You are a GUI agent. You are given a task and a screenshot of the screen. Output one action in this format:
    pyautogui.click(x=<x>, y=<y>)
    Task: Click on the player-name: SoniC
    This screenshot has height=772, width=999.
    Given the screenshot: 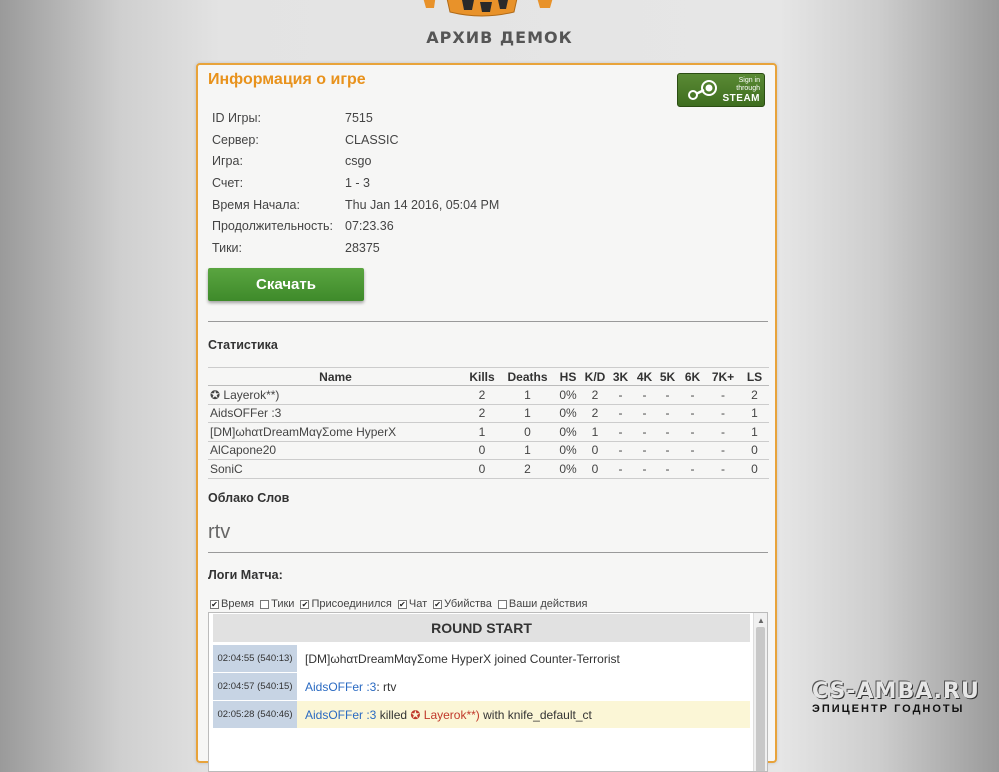 What is the action you would take?
    pyautogui.click(x=335, y=469)
    